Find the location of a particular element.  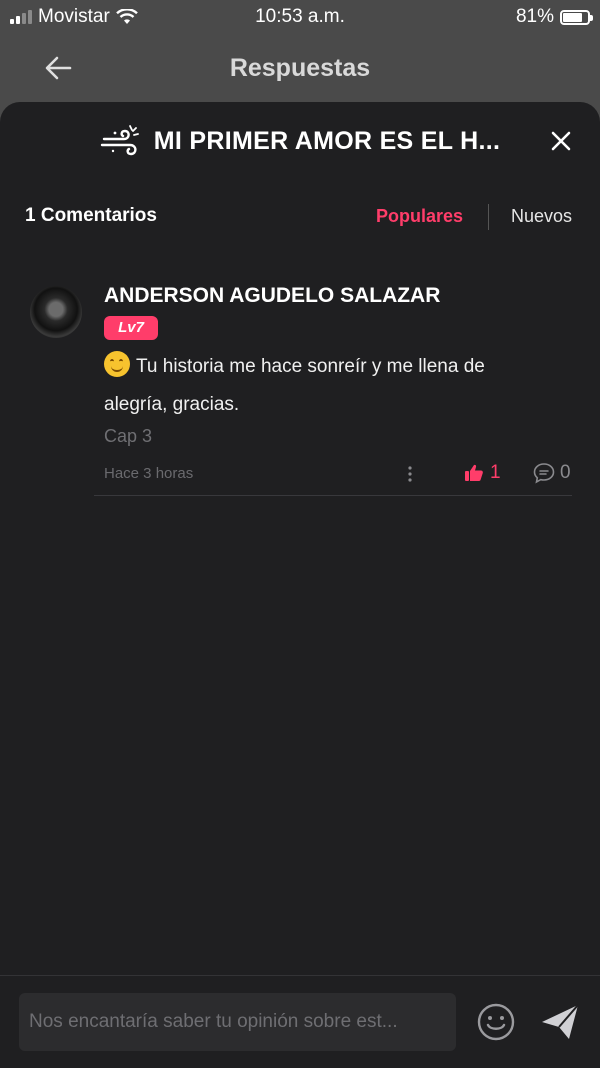

status-bar: Movistar 10:53 a.m. 81% is located at coordinates (300, 17).